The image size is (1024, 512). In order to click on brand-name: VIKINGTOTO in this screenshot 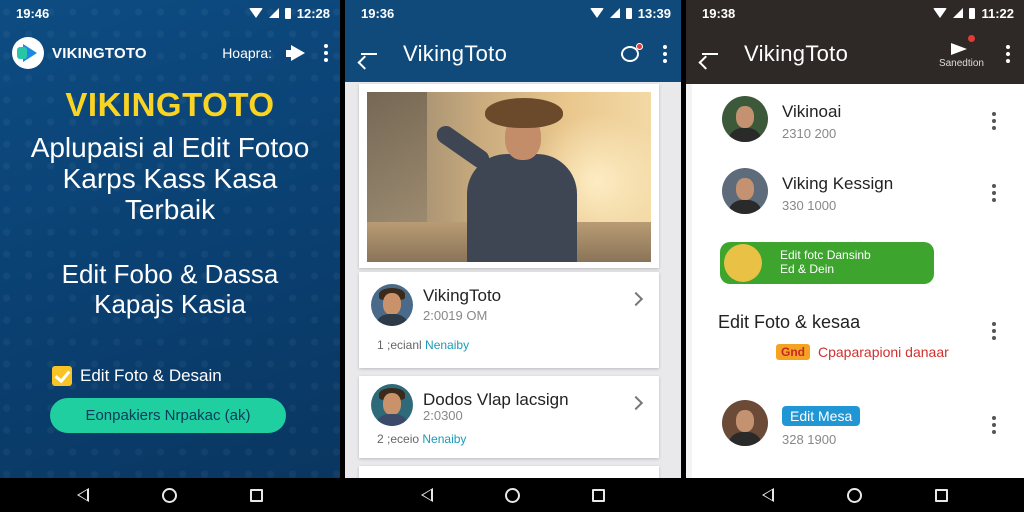, I will do `click(99, 53)`.